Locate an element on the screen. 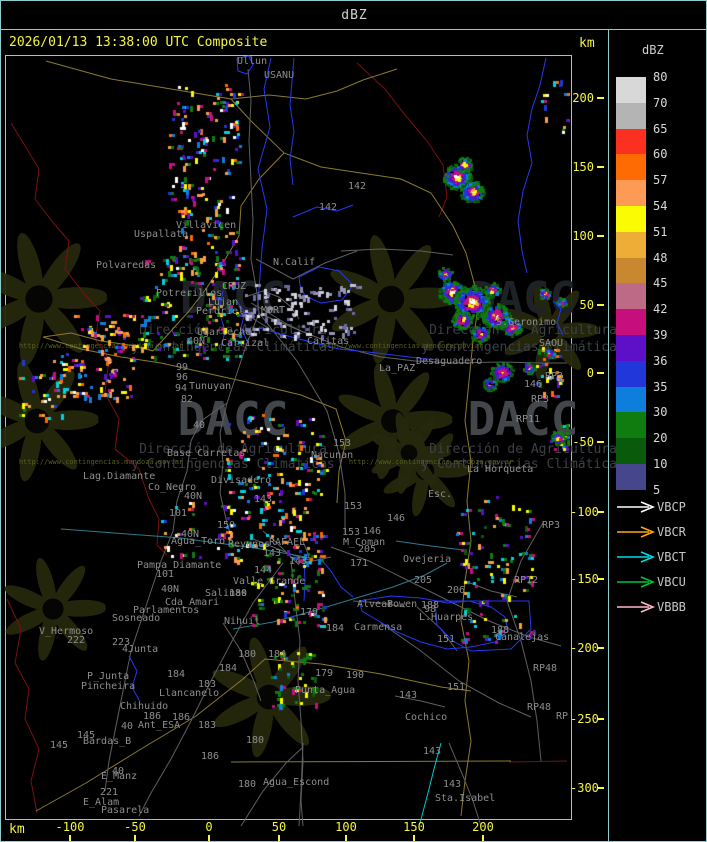 The image size is (707, 842). colorbar-tick-label: 48 is located at coordinates (660, 257).